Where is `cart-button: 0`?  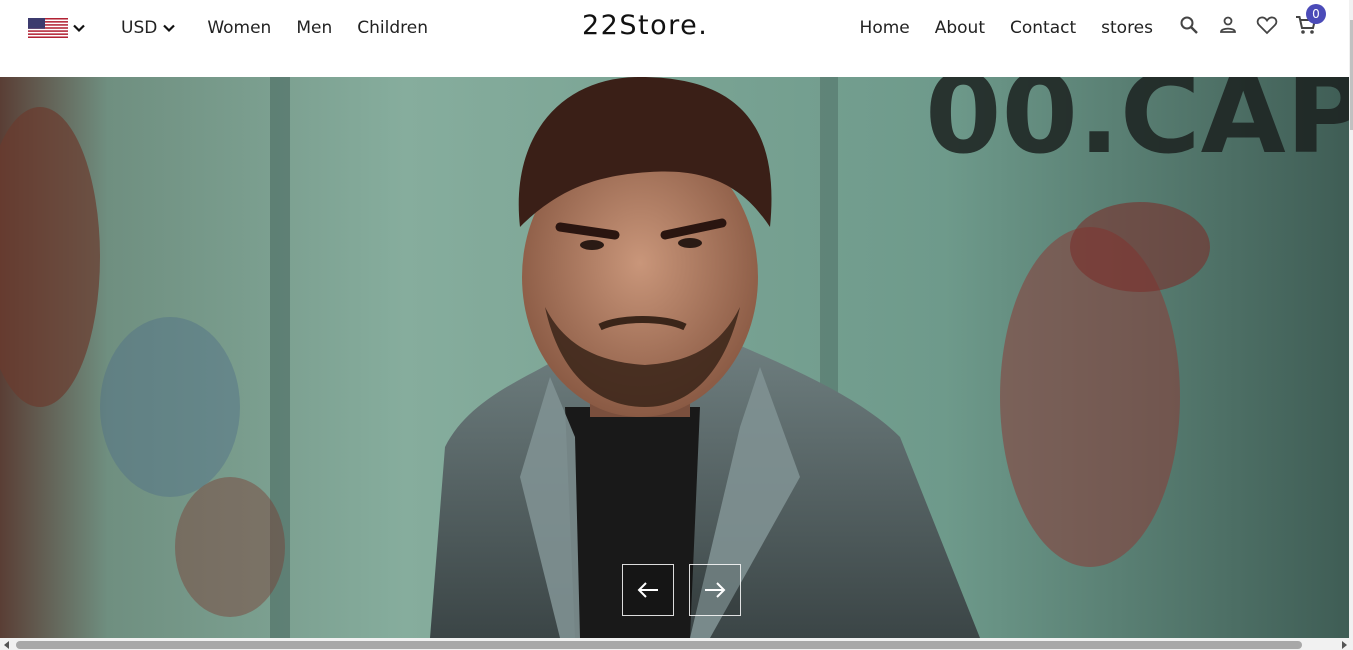
cart-button: 0 is located at coordinates (1310, 20).